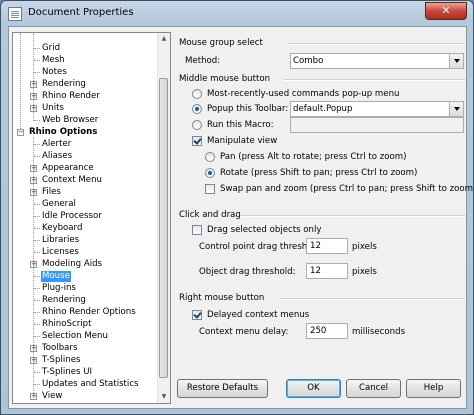 The width and height of the screenshot is (474, 415). I want to click on tree-item-label: Alerter, so click(57, 144).